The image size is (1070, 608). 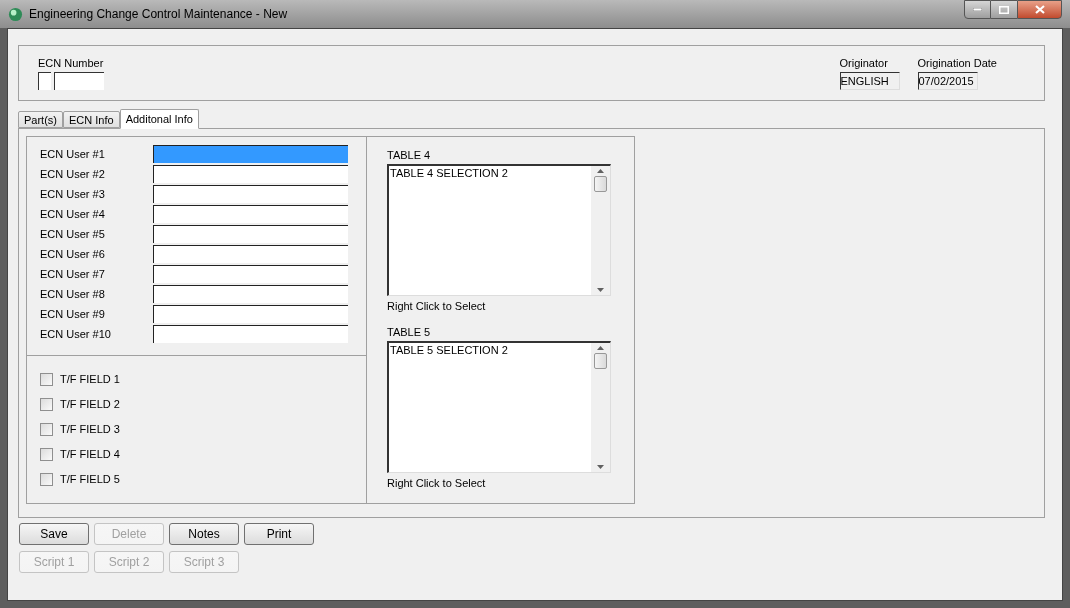 I want to click on minimize-button, so click(x=977, y=9).